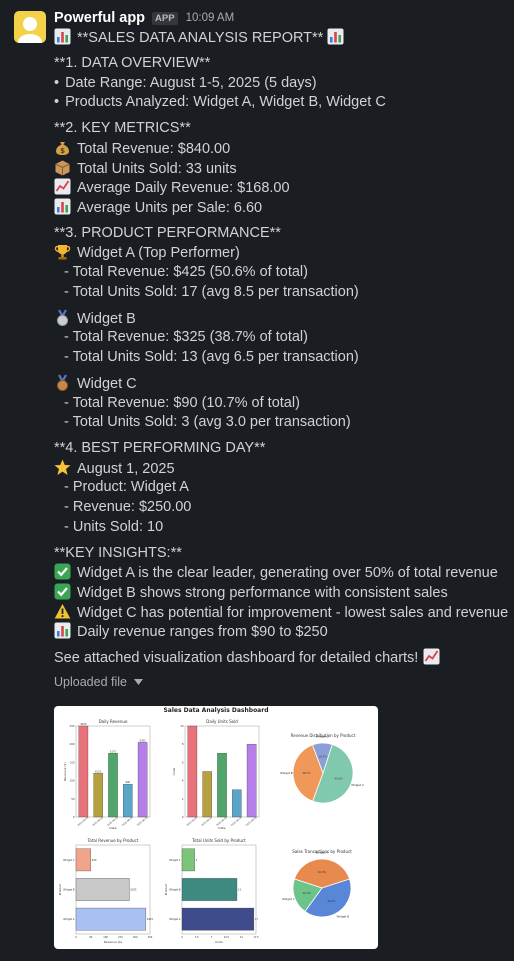 This screenshot has height=961, width=514. Describe the element at coordinates (150, 937) in the screenshot. I see `x-tick-label: 450` at that location.